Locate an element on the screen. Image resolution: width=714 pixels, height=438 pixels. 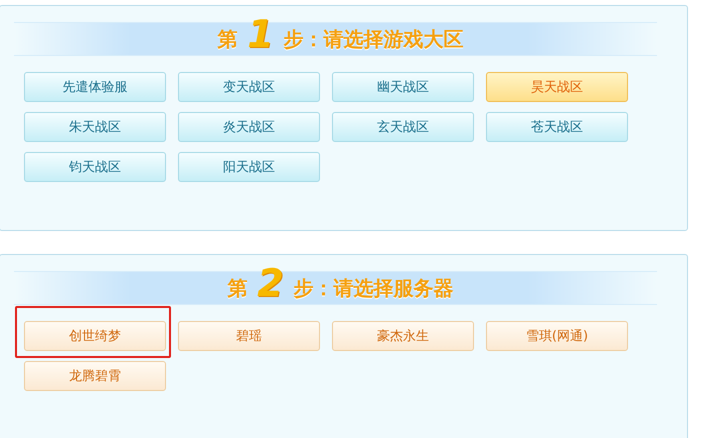
zone-button: 炎天战区 is located at coordinates (249, 127).